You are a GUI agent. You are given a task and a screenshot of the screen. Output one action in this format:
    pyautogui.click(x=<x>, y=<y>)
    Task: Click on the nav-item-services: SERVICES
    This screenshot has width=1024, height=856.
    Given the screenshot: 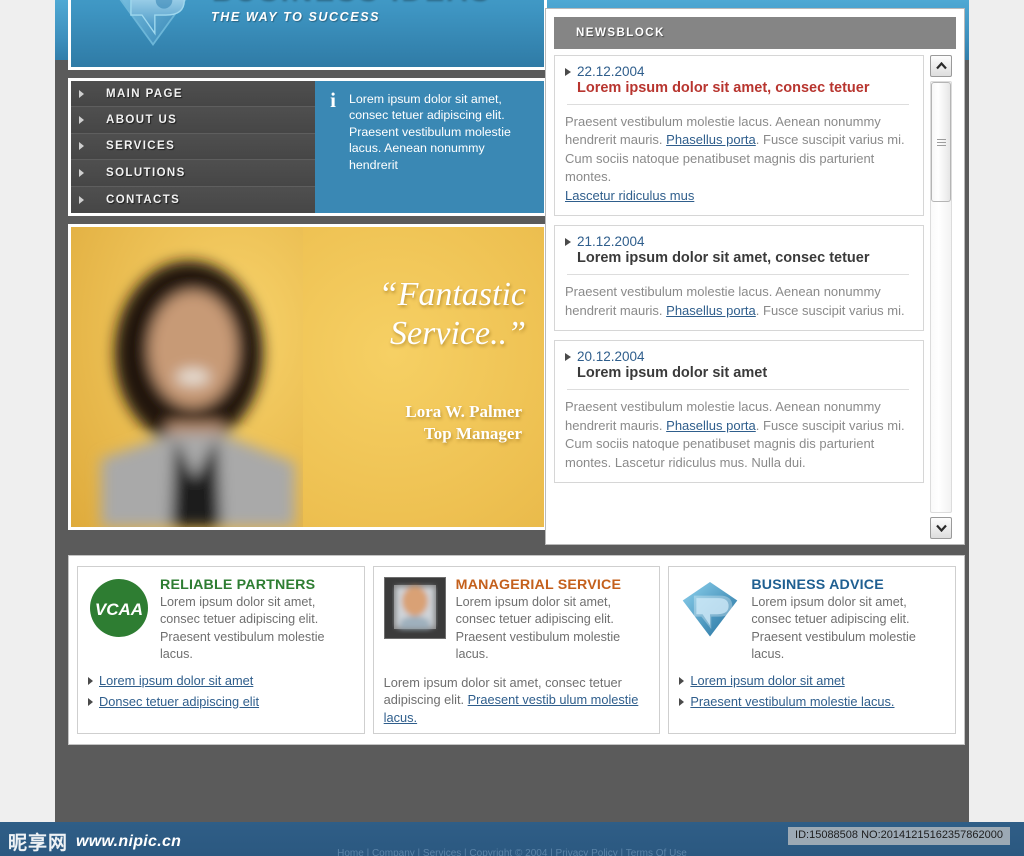 What is the action you would take?
    pyautogui.click(x=193, y=147)
    